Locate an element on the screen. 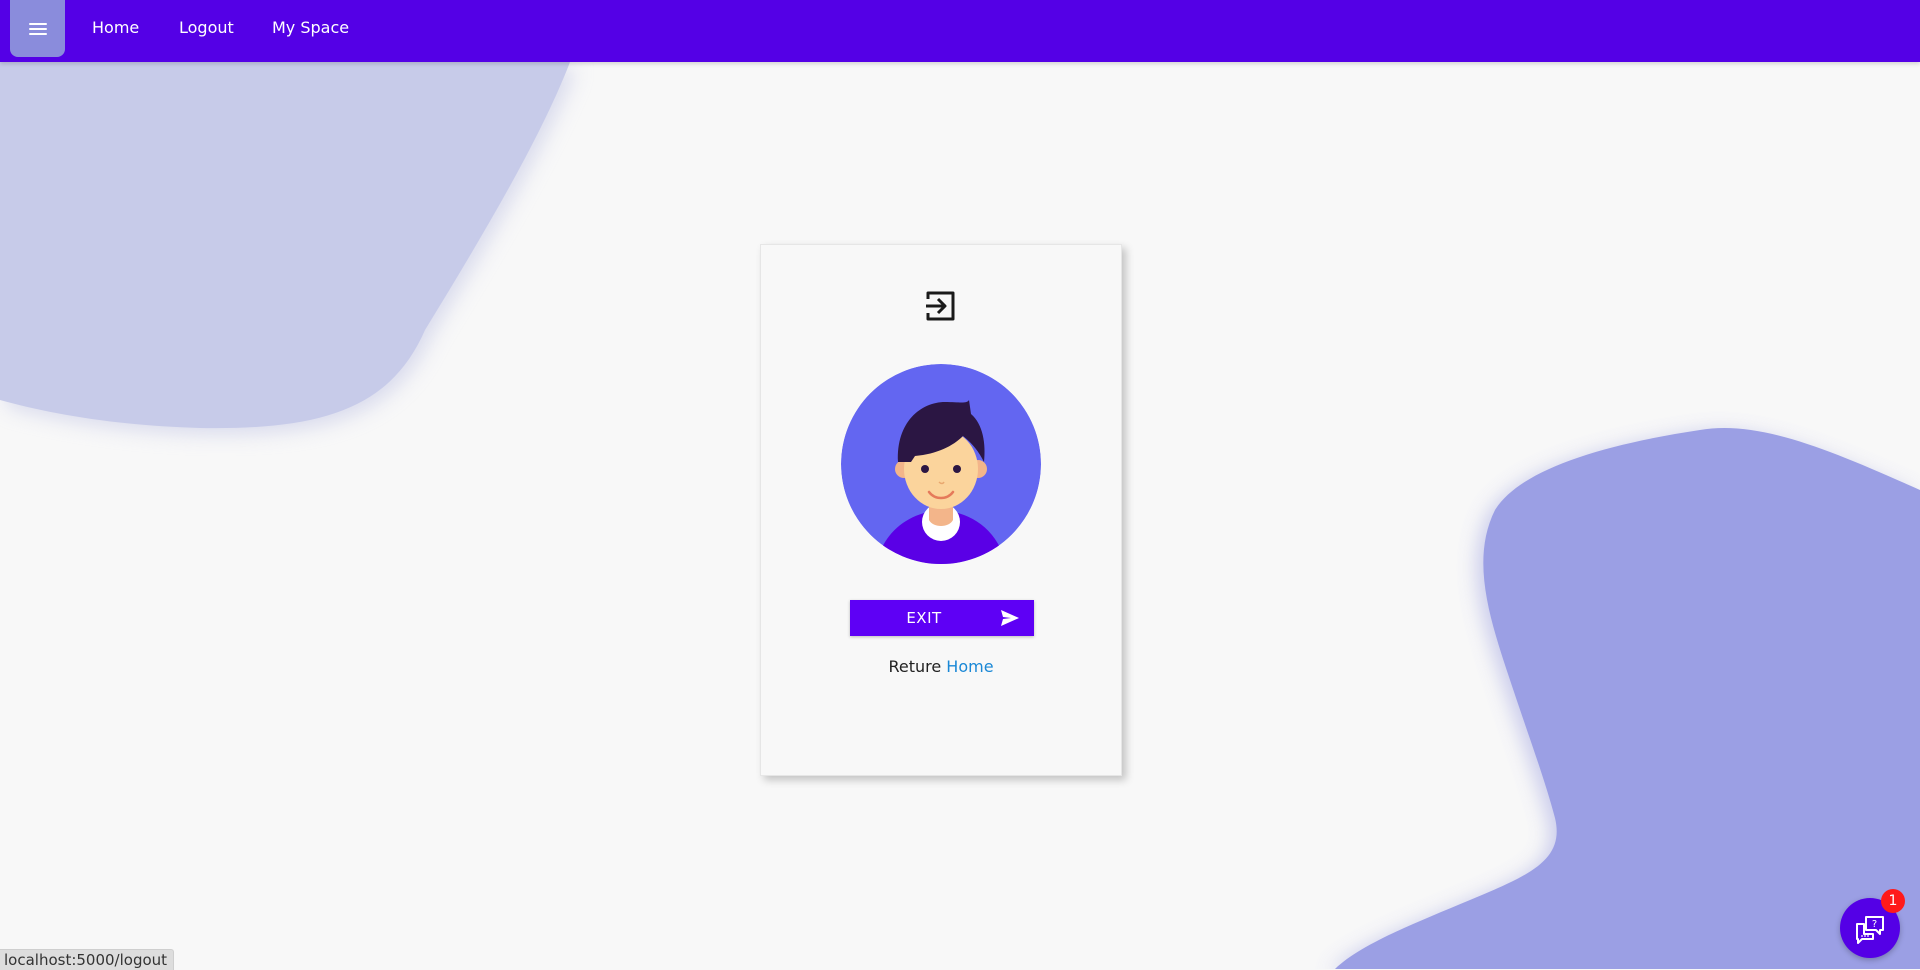  exit-button: EXIT is located at coordinates (942, 618).